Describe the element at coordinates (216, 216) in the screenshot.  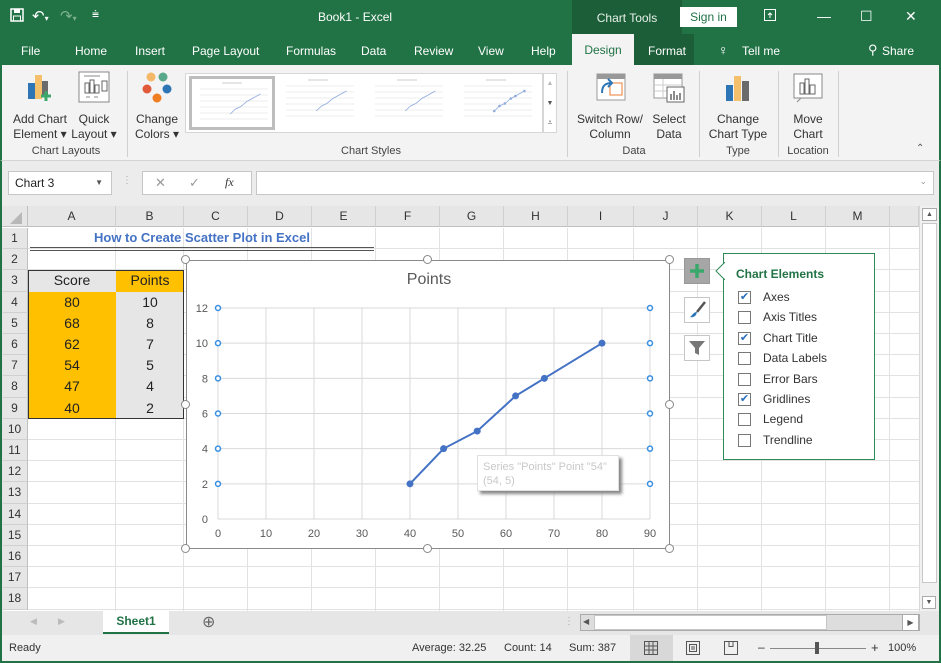
I see `column-header-C: C` at that location.